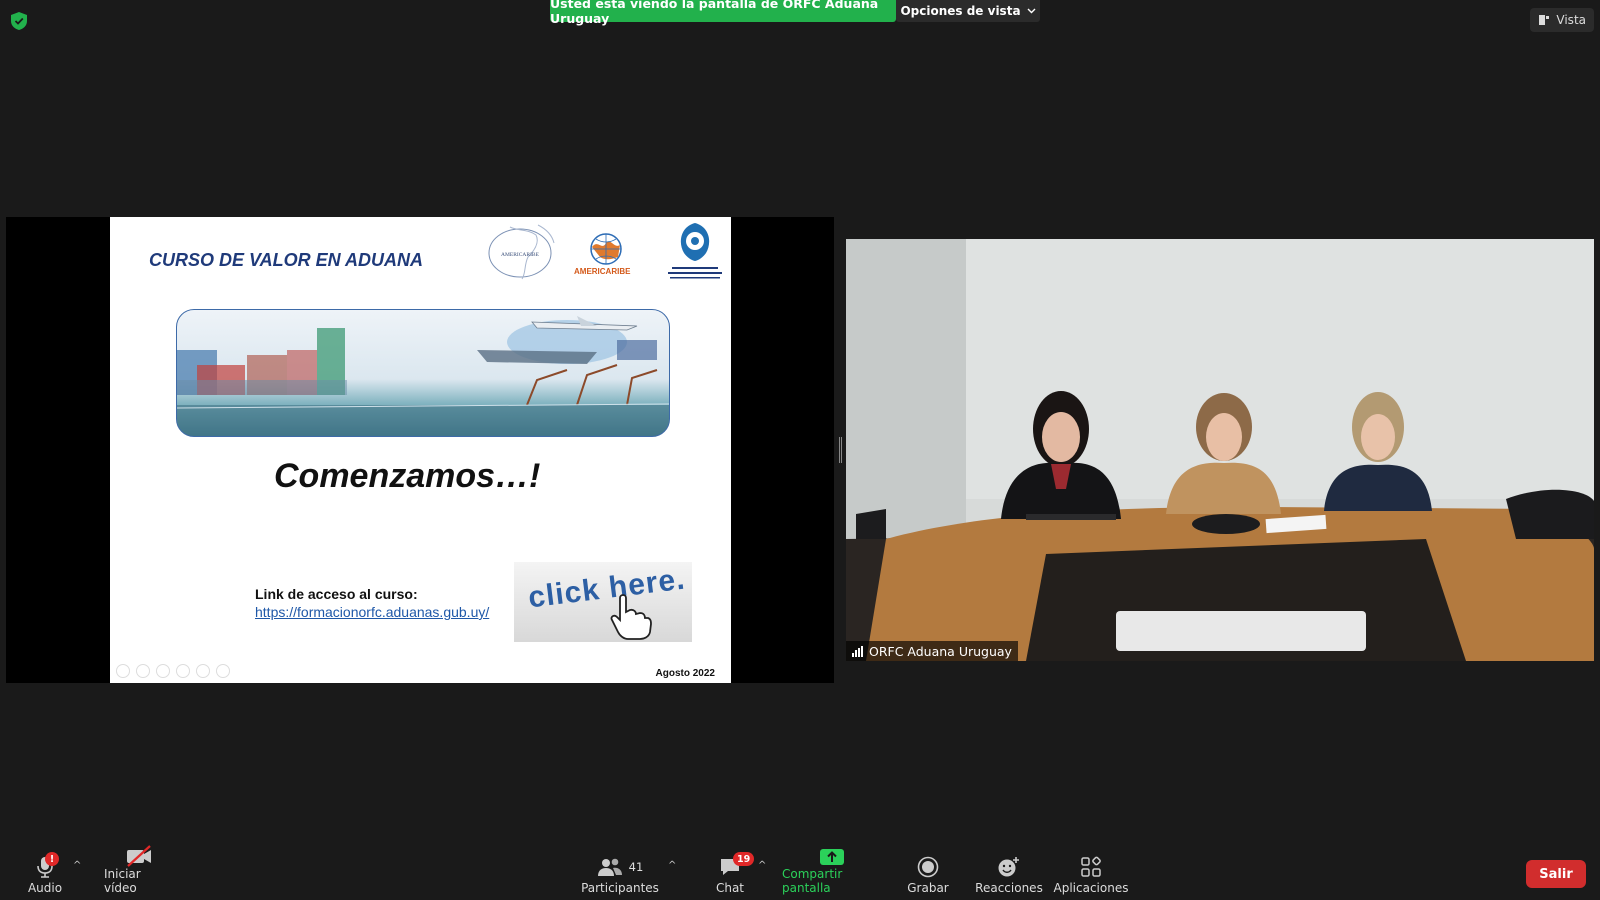 The height and width of the screenshot is (900, 1600). What do you see at coordinates (685, 673) in the screenshot?
I see `slide-date: Agosto 2022` at bounding box center [685, 673].